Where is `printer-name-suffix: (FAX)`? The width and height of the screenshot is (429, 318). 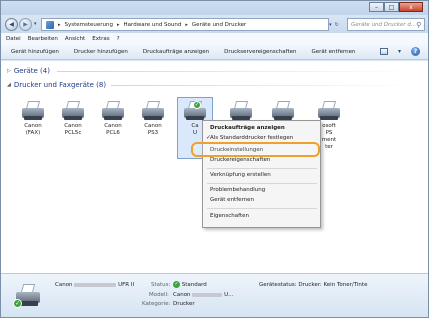 printer-name-suffix: (FAX) is located at coordinates (33, 133).